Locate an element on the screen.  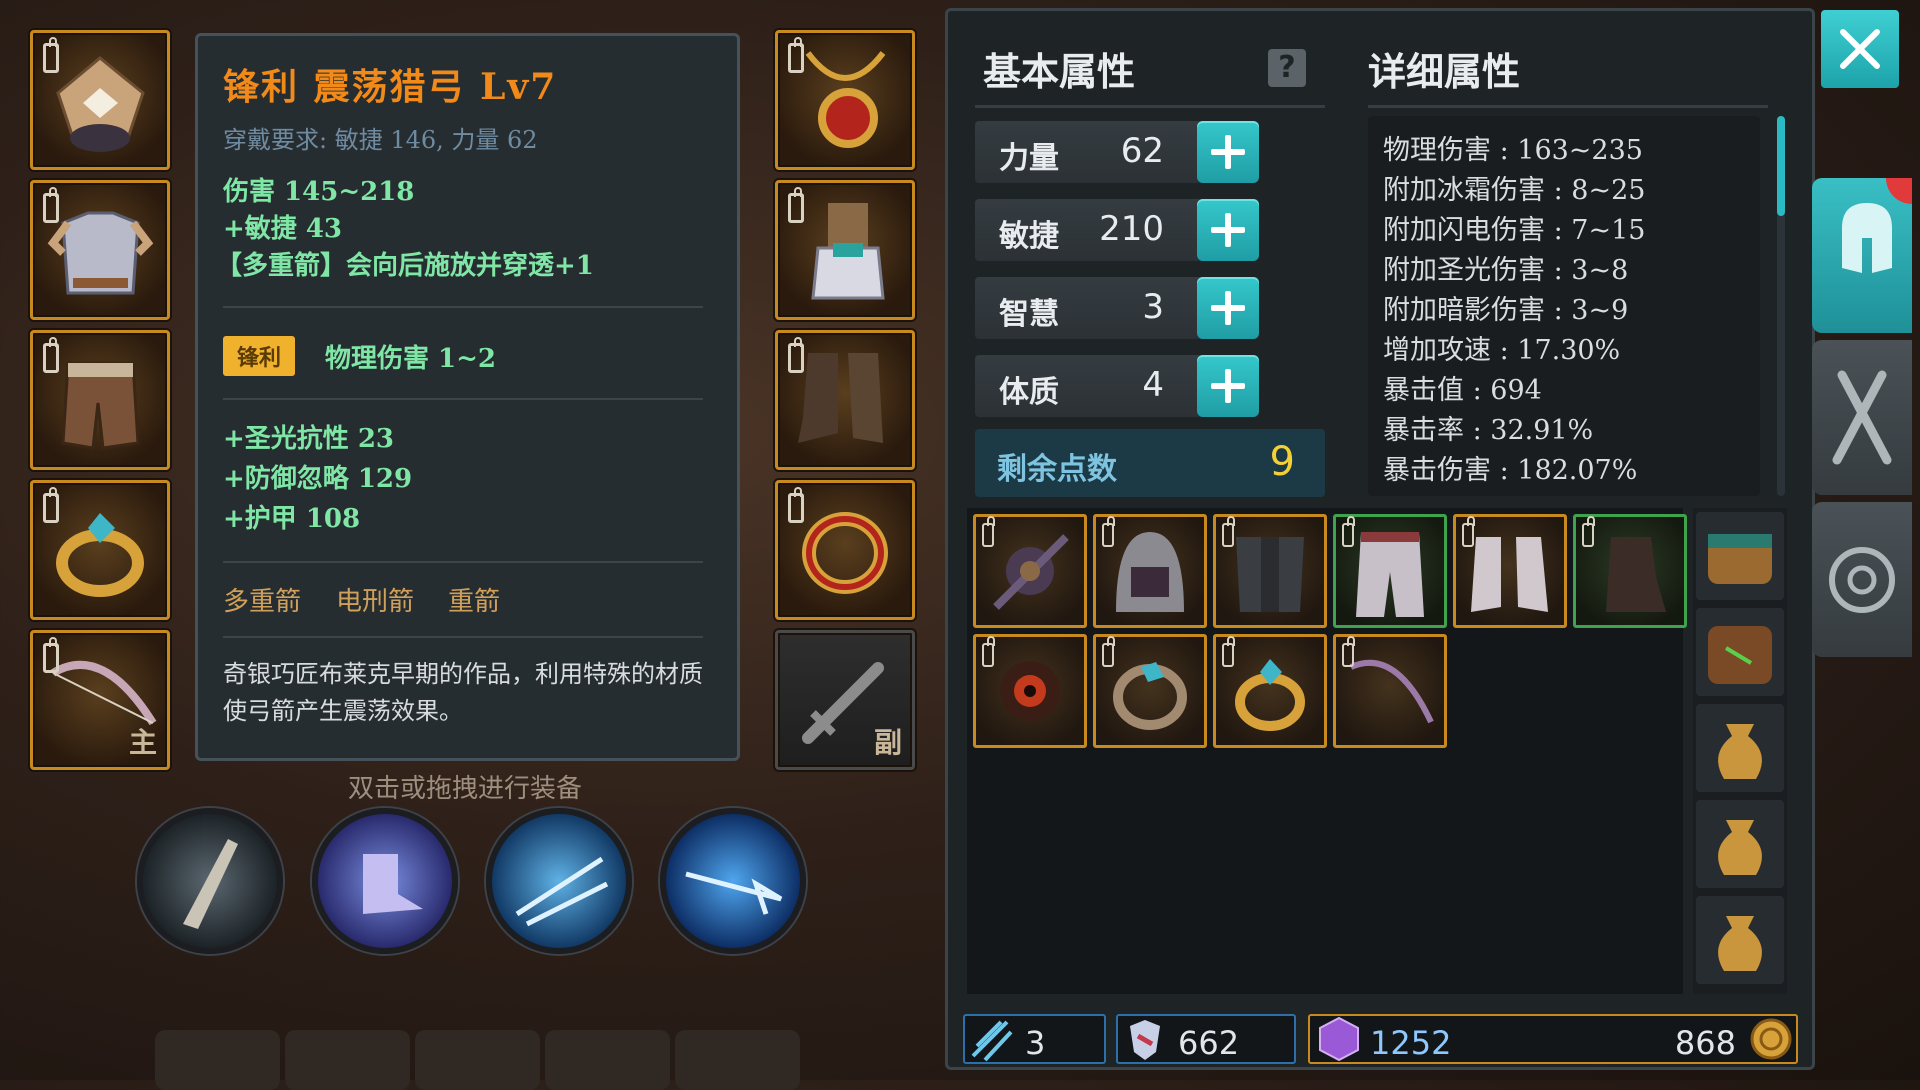
detail-line: 增加攻速 : 17.30% is located at coordinates (1502, 350).